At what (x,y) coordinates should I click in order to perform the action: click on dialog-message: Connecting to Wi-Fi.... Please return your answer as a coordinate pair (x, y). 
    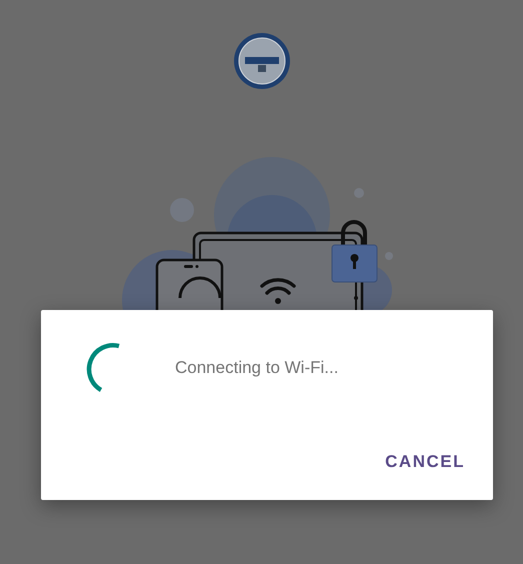
    Looking at the image, I should click on (256, 368).